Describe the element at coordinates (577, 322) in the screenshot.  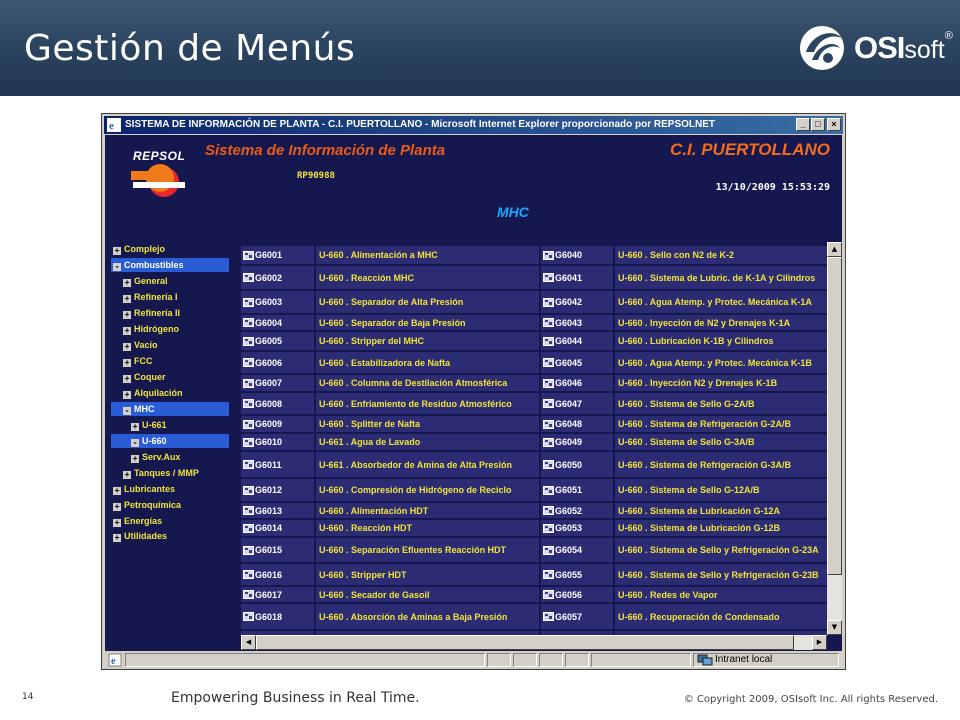
I see `equipment-code-cell: G6043` at that location.